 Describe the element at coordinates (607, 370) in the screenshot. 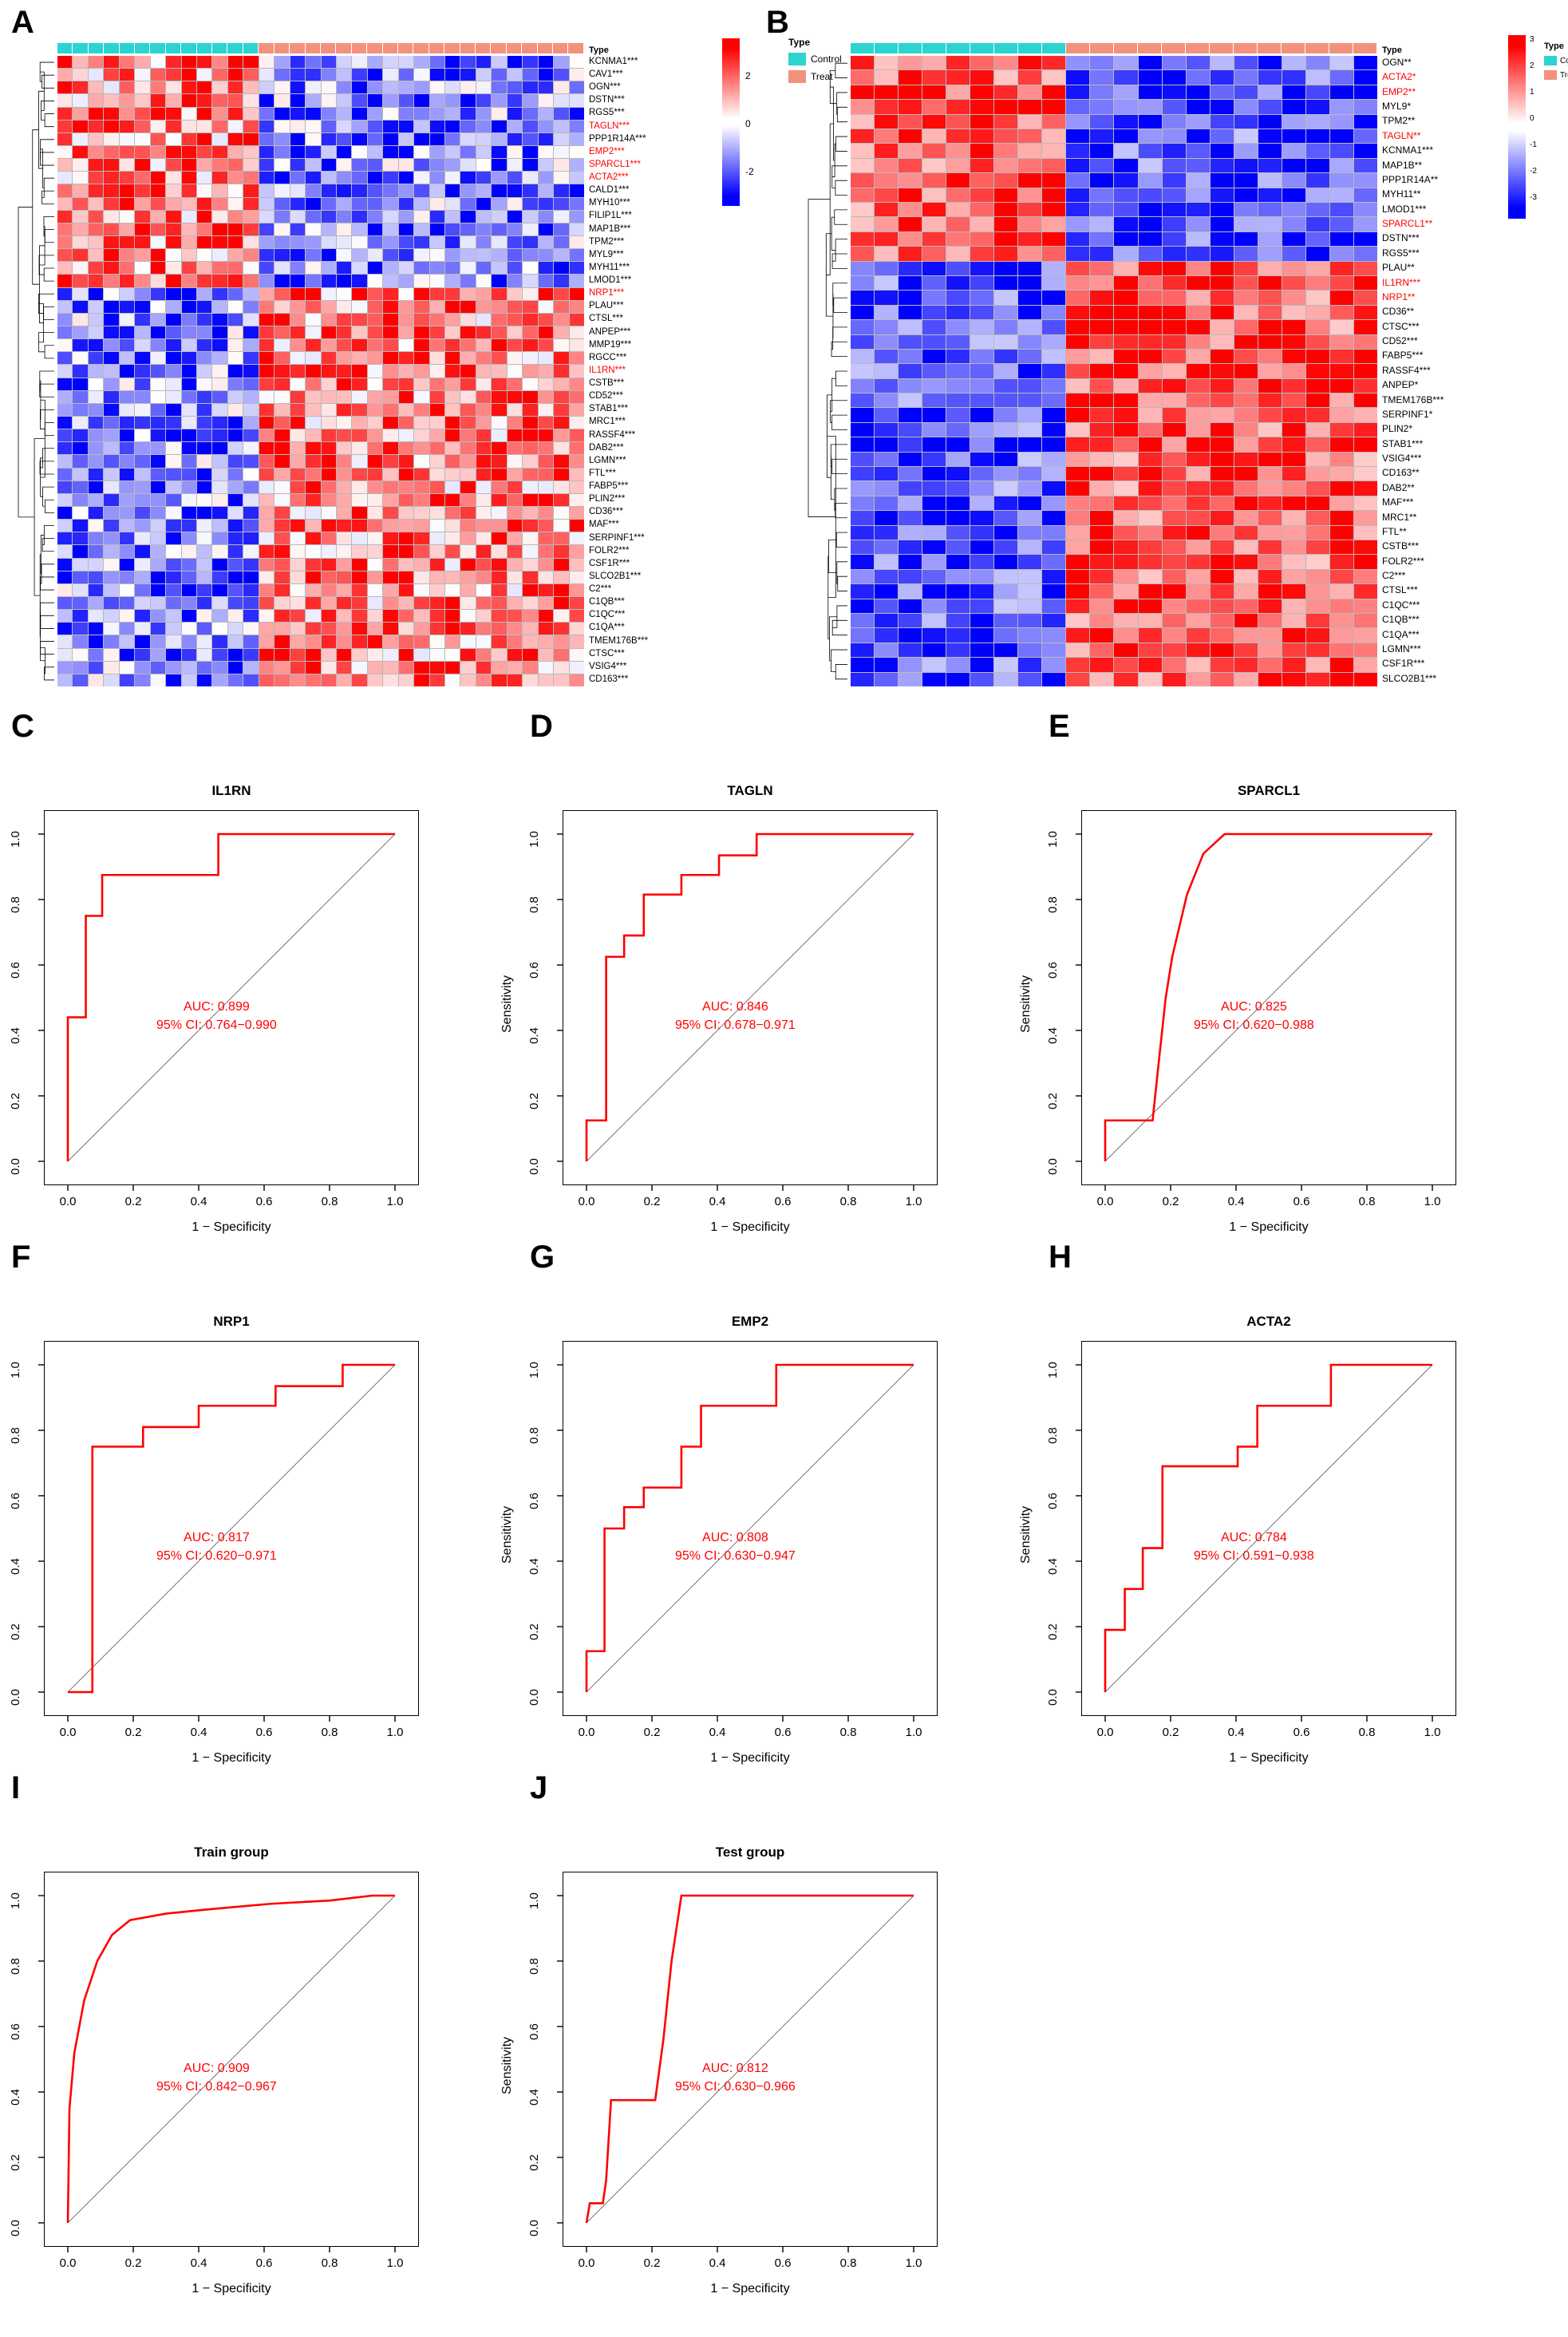

I see `gene-label: IL1RN***` at that location.